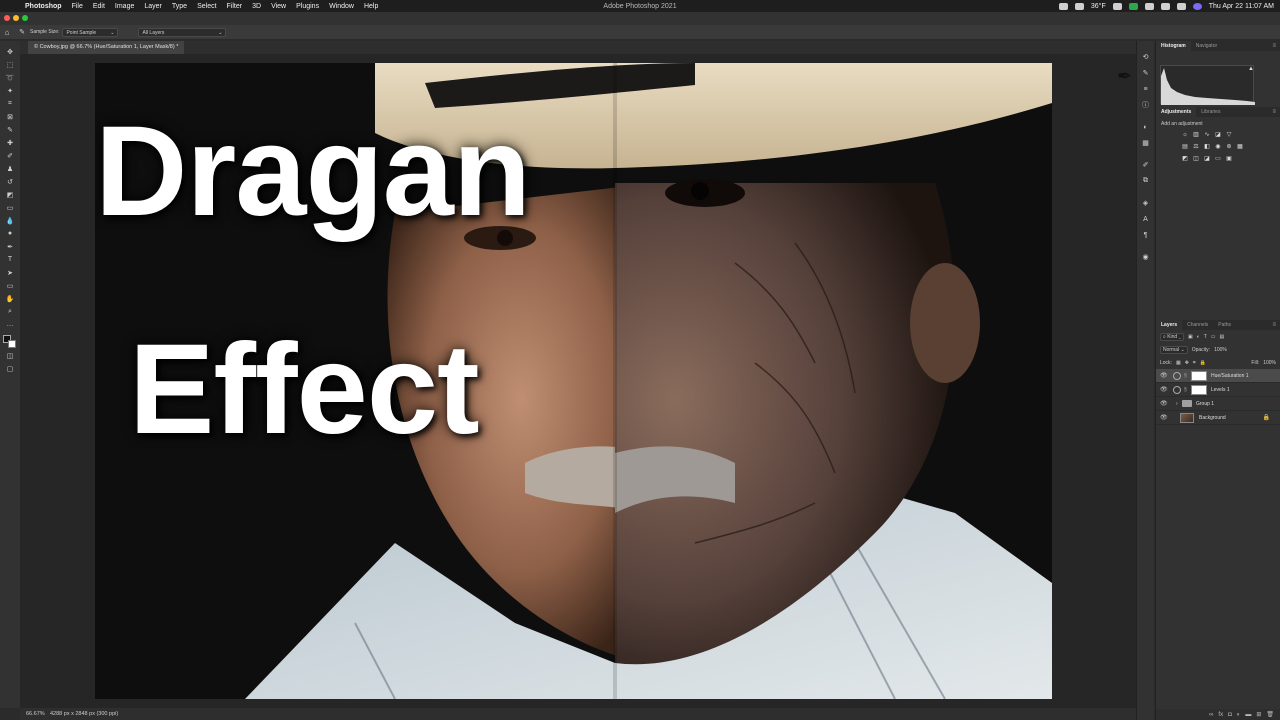 Image resolution: width=1280 pixels, height=720 pixels. What do you see at coordinates (1133, 6) in the screenshot?
I see `app-status-icon` at bounding box center [1133, 6].